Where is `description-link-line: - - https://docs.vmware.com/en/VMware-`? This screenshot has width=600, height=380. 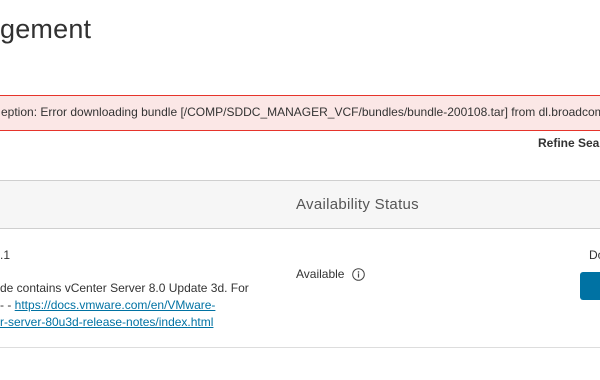
description-link-line: - - https://docs.vmware.com/en/VMware- is located at coordinates (135, 305).